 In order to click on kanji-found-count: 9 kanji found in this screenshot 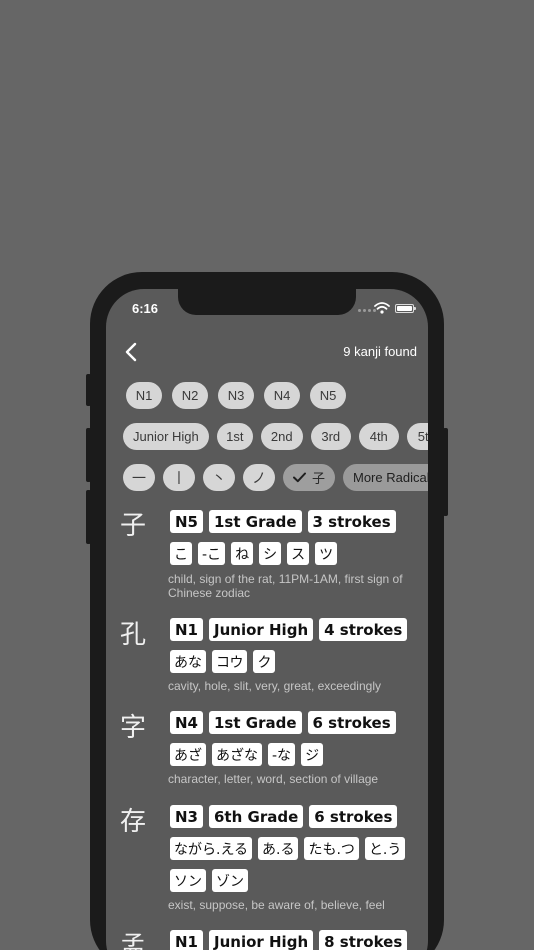, I will do `click(380, 351)`.